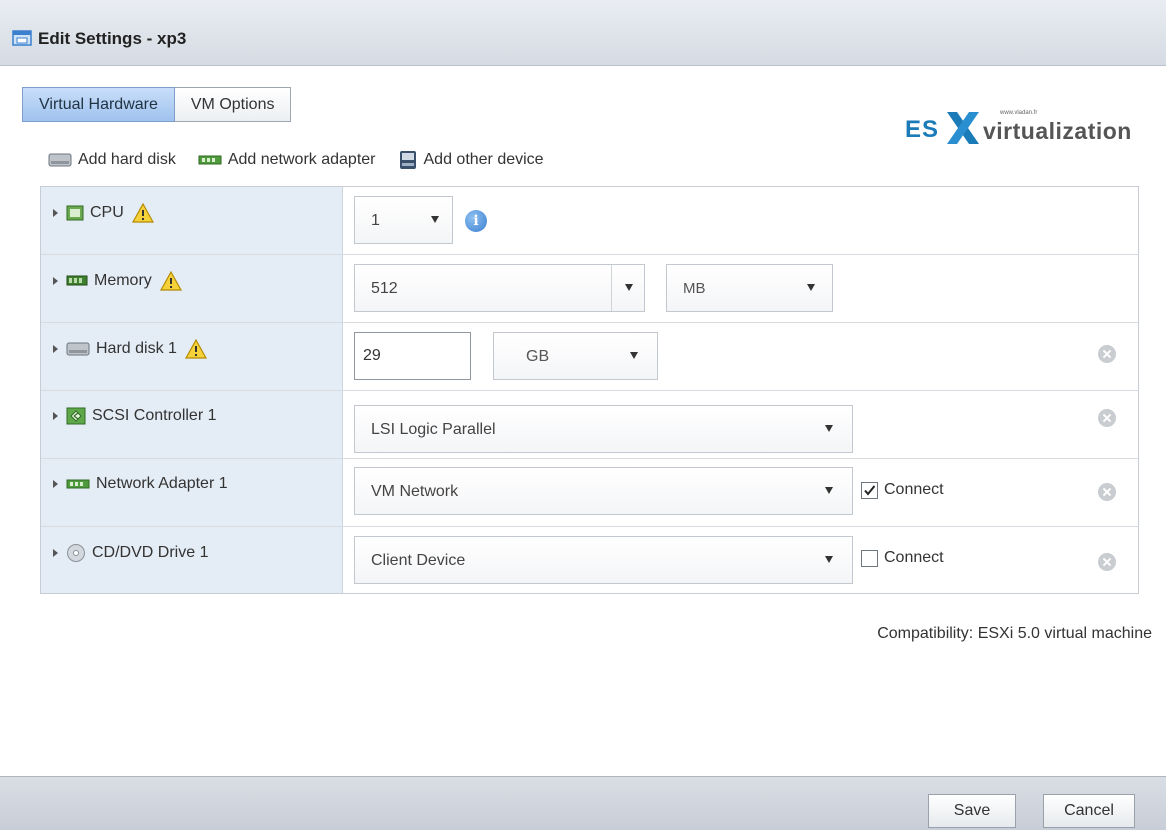 This screenshot has height=830, width=1166. I want to click on memory-icon, so click(77, 280).